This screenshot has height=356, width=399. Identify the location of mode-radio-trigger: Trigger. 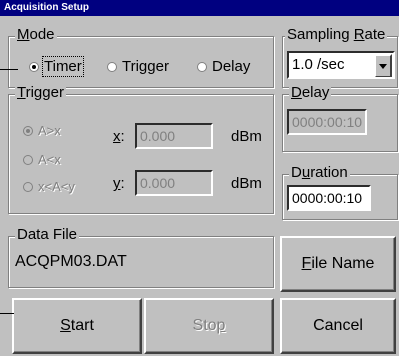
(138, 66).